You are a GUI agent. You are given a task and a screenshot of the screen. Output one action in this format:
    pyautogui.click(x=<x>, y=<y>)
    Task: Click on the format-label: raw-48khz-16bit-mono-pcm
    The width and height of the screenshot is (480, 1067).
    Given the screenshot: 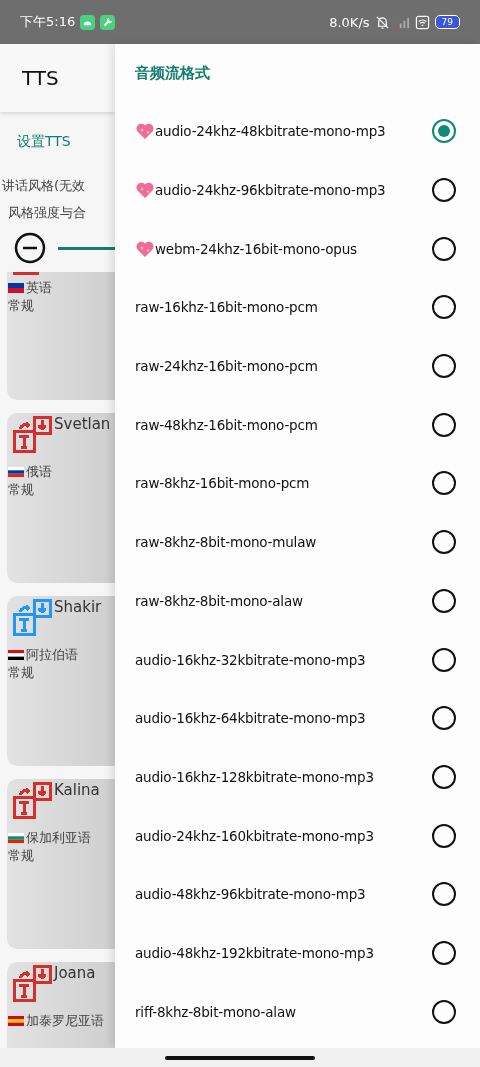 What is the action you would take?
    pyautogui.click(x=227, y=424)
    